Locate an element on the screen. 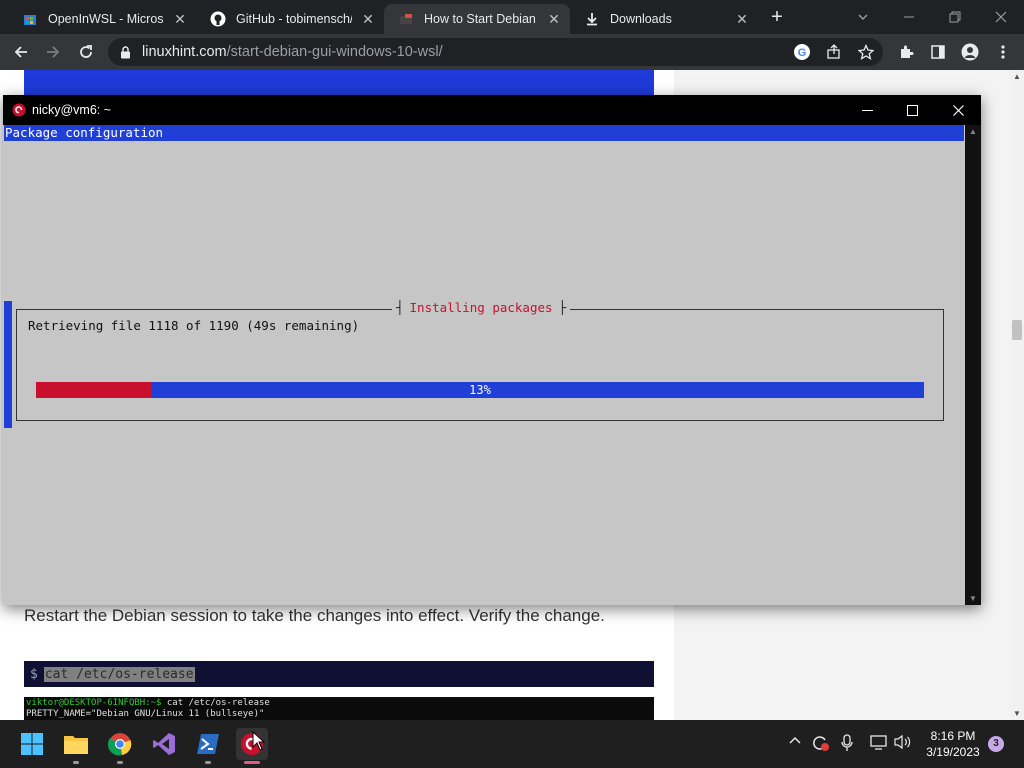 This screenshot has height=768, width=1024. page-scrollbar: ▲ ▼ is located at coordinates (1017, 395).